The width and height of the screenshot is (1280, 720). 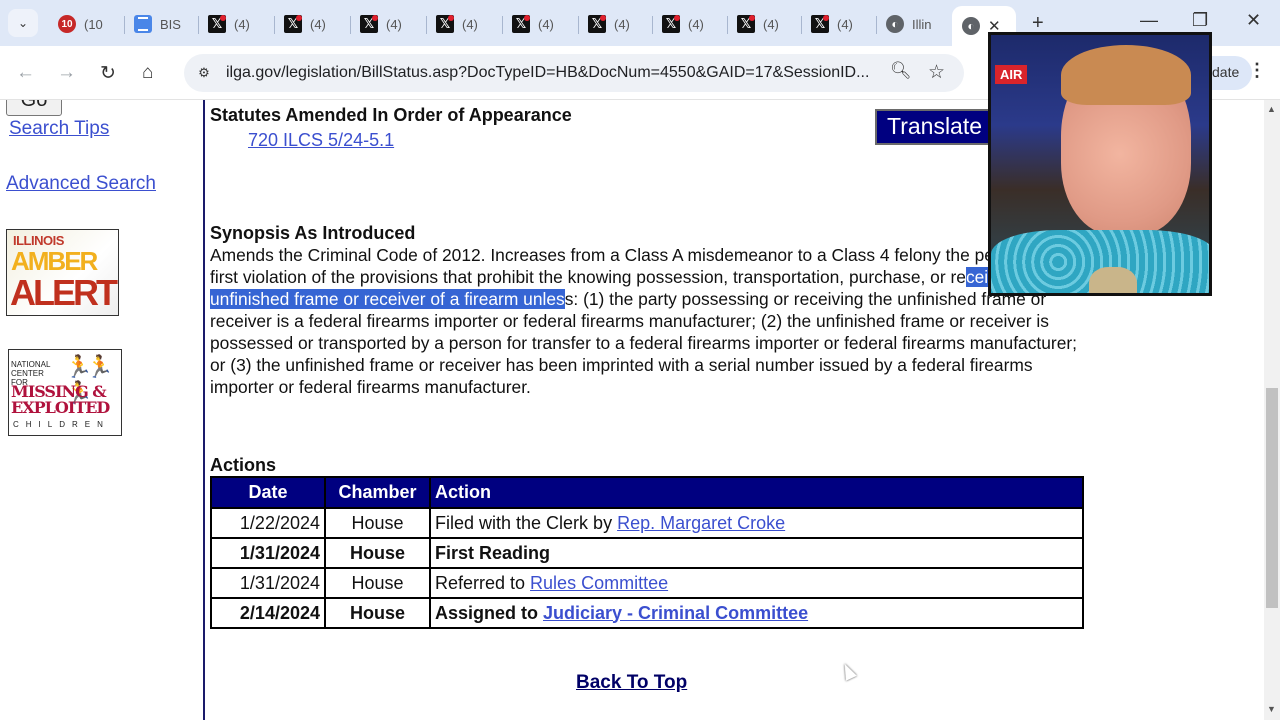 What do you see at coordinates (922, 24) in the screenshot?
I see `tab-label: Illin` at bounding box center [922, 24].